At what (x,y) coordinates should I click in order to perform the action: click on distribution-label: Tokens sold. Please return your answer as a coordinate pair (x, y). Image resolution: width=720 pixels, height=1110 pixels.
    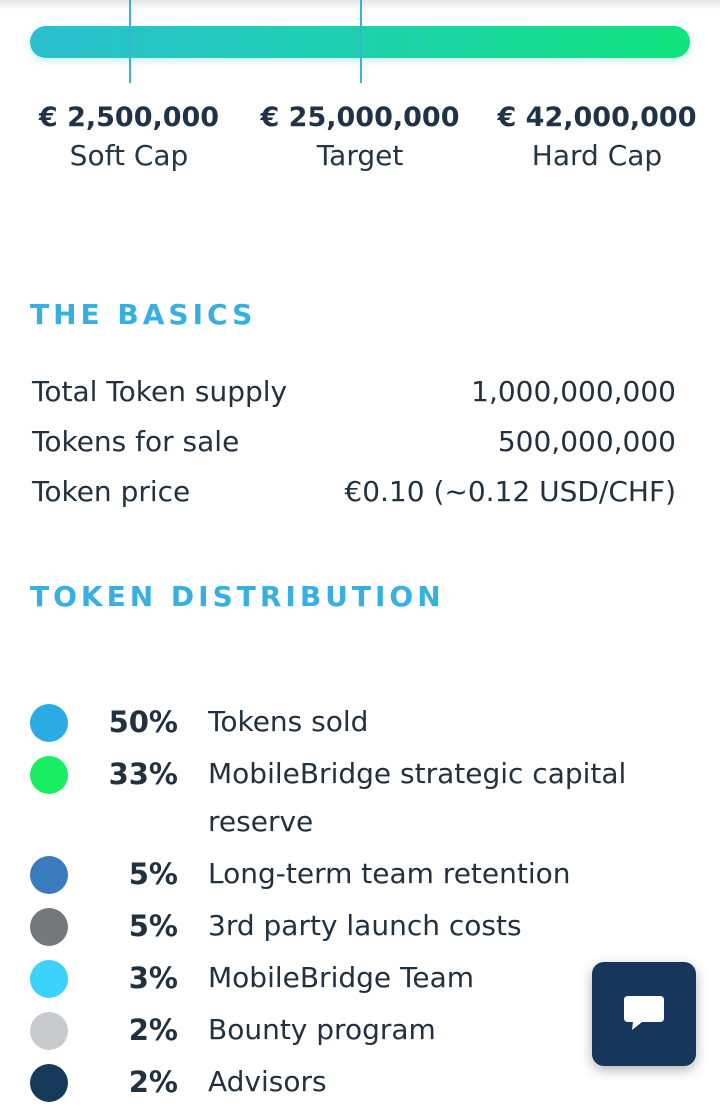
    Looking at the image, I should click on (288, 721).